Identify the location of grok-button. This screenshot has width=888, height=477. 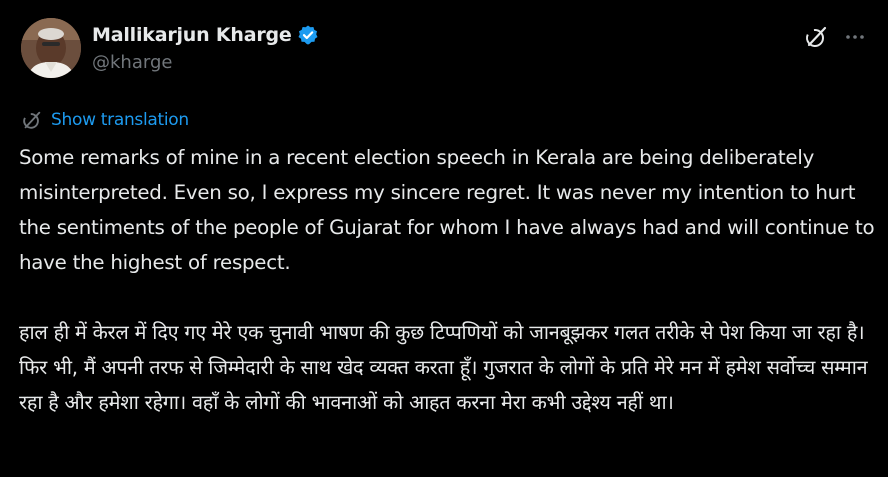
(816, 37).